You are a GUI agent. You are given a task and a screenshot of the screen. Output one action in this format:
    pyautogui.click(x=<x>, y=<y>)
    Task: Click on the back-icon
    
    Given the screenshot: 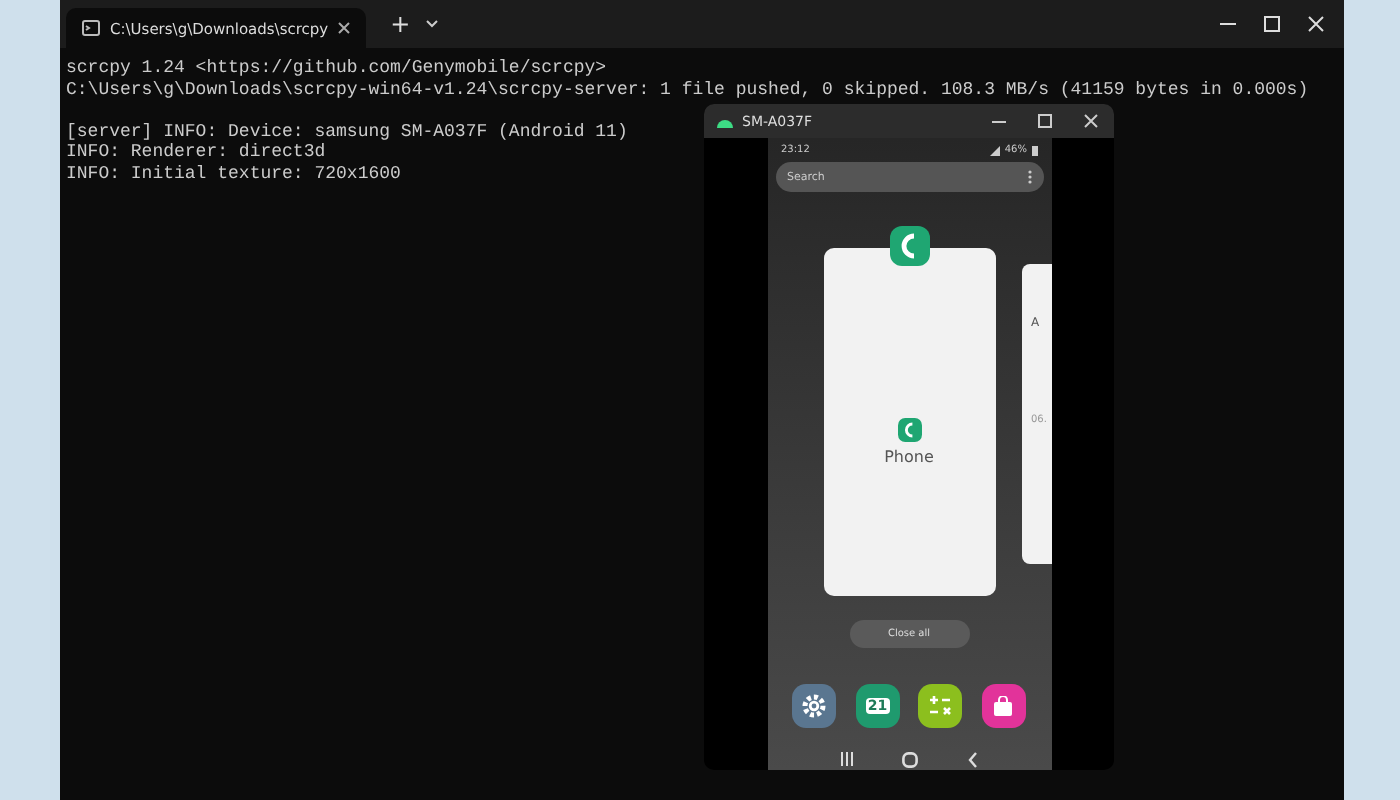 What is the action you would take?
    pyautogui.click(x=973, y=760)
    